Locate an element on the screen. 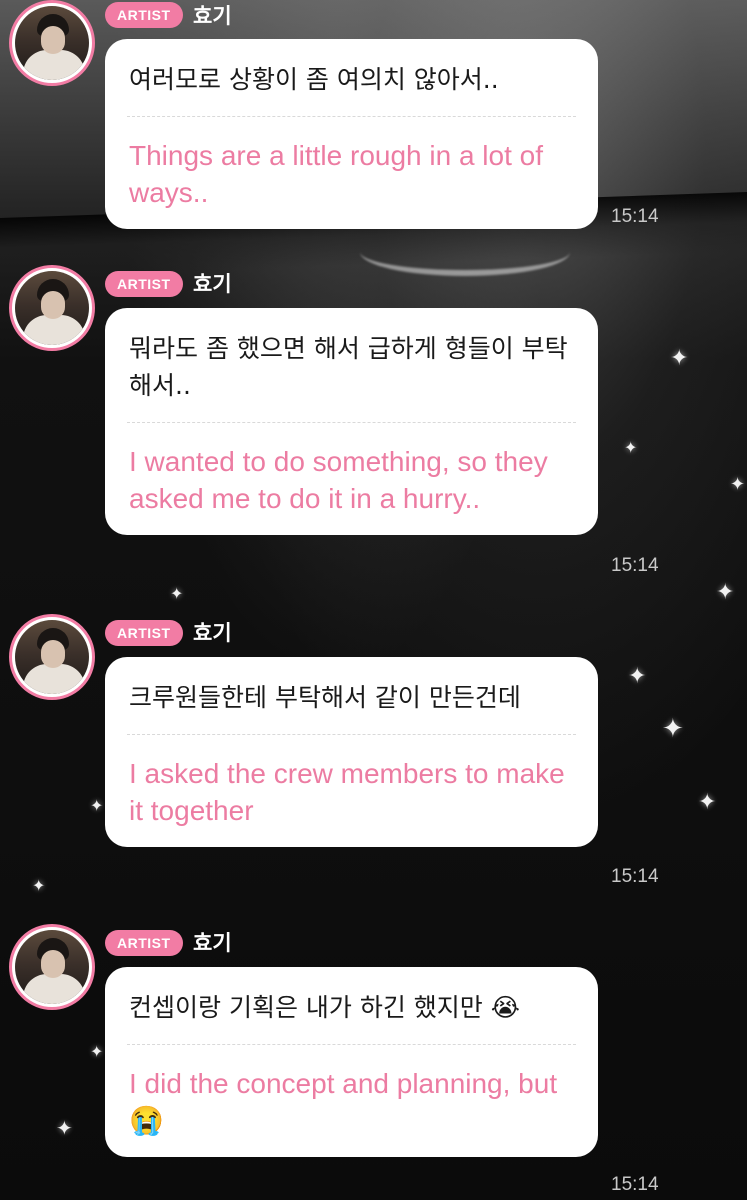  original-text: 컨셉이랑 기획은 내가 하긴 했지만 😭 is located at coordinates (324, 1007).